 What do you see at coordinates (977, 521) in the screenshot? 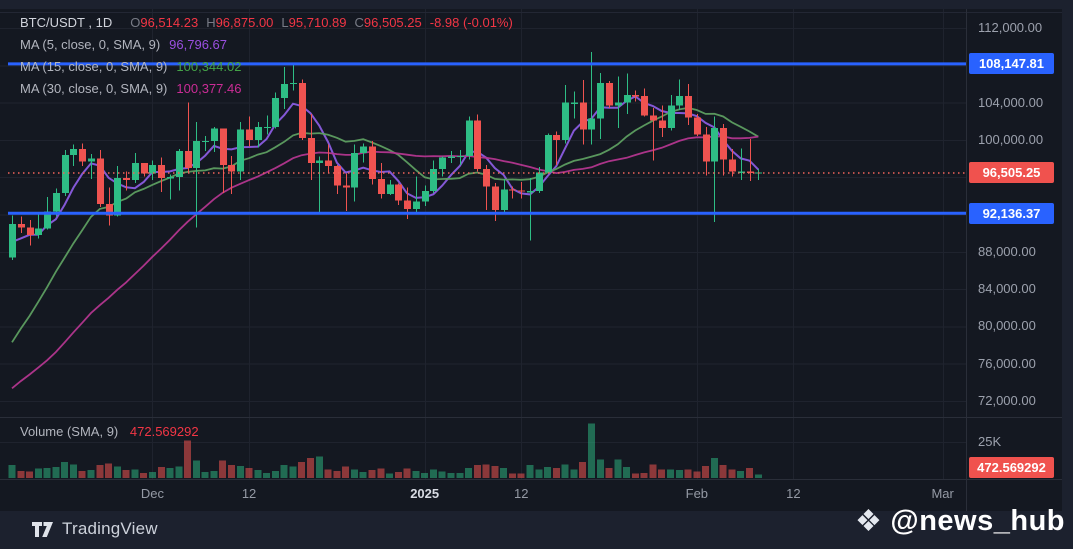
I see `watermark-handle: @news_hub` at bounding box center [977, 521].